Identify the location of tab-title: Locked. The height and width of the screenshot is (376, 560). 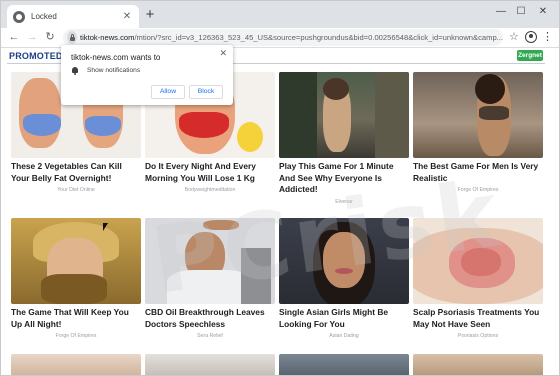
(44, 16).